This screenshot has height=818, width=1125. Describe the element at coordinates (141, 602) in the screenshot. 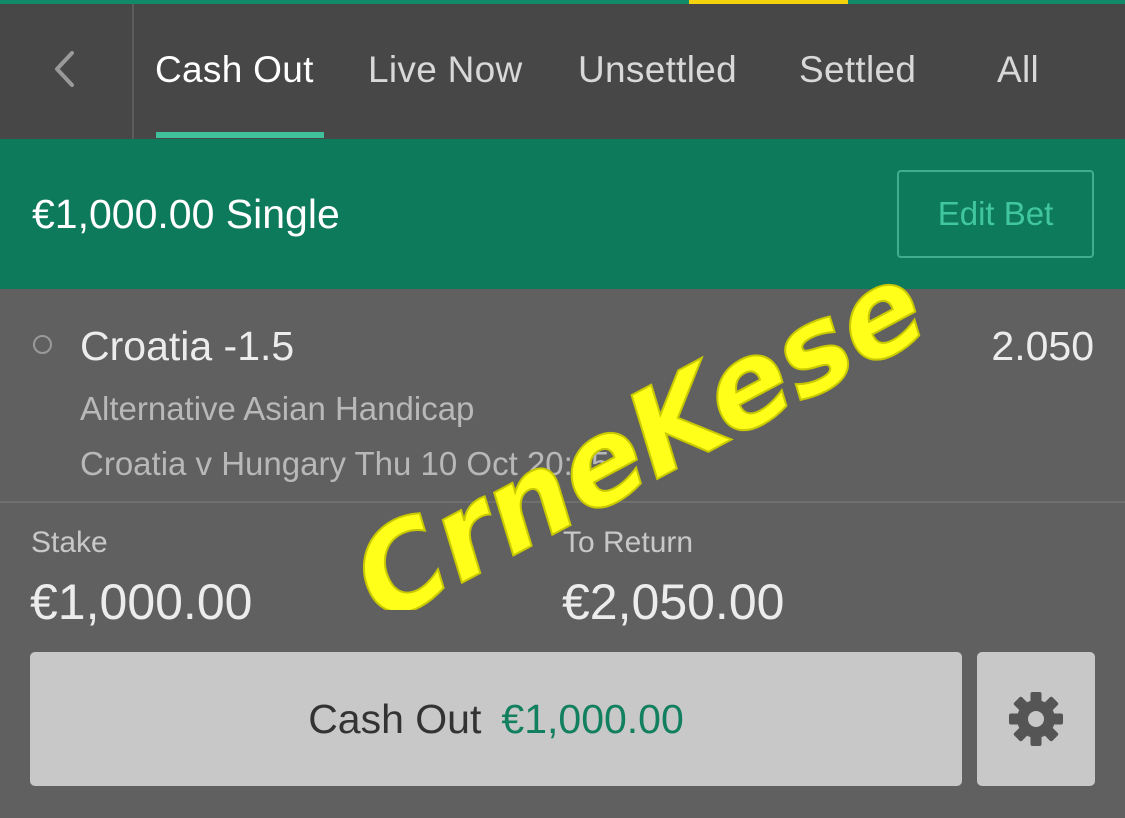

I see `stake-value: €1,000.00` at that location.